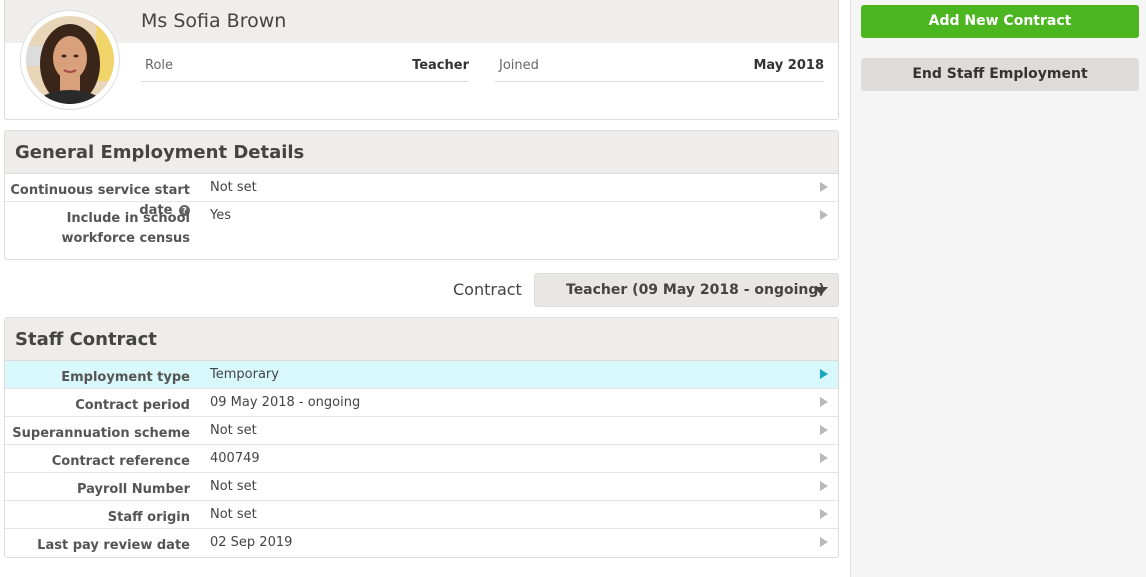  Describe the element at coordinates (421, 152) in the screenshot. I see `panel-title: General Employment Details` at that location.